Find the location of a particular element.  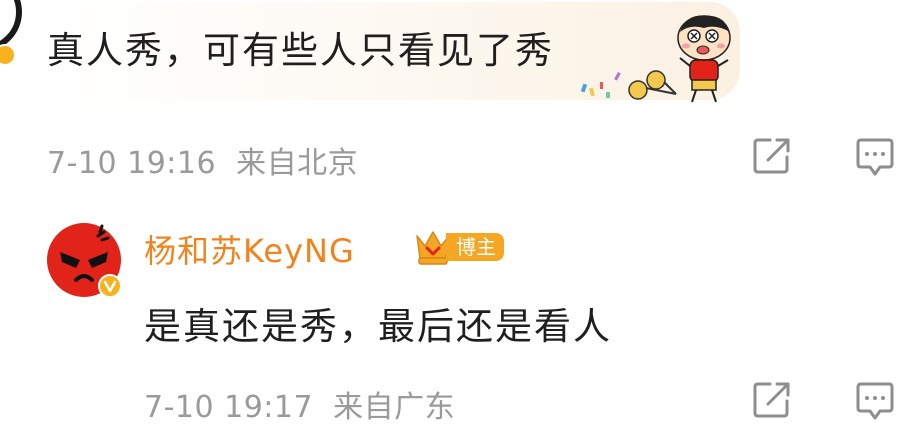

badge-label: 博主 is located at coordinates (475, 247).